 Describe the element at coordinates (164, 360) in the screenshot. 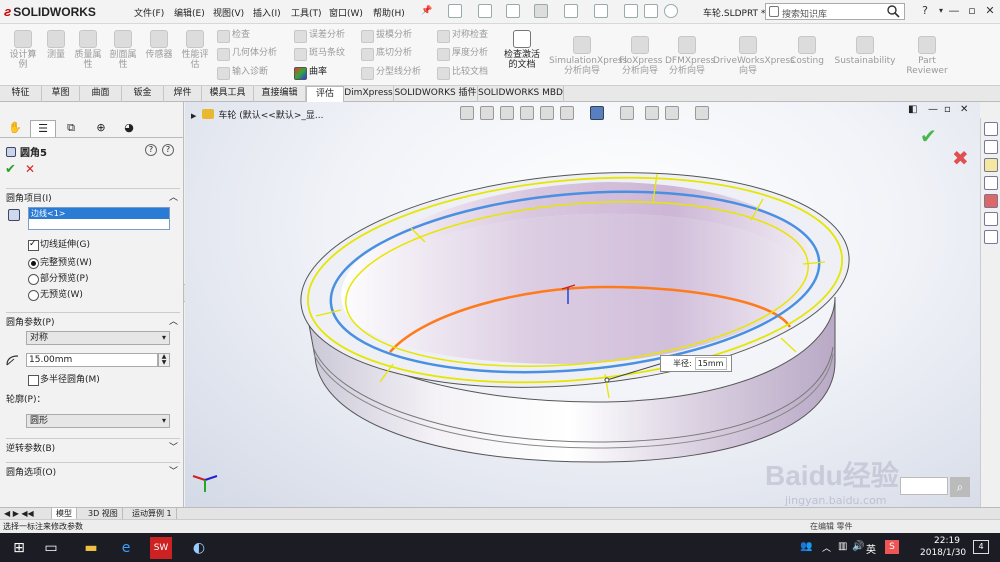

I see `radius-spinner: ▲ ▼` at that location.